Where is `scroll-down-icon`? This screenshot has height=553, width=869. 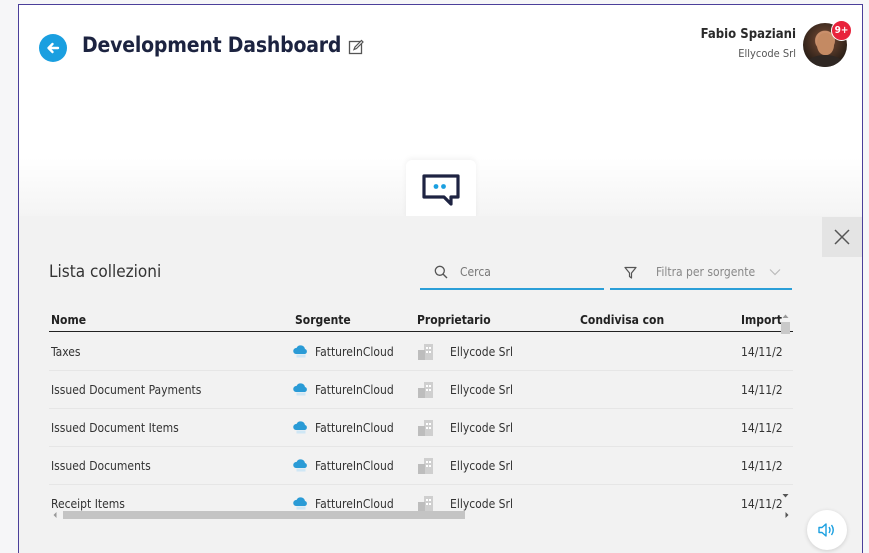
scroll-down-icon is located at coordinates (785, 496).